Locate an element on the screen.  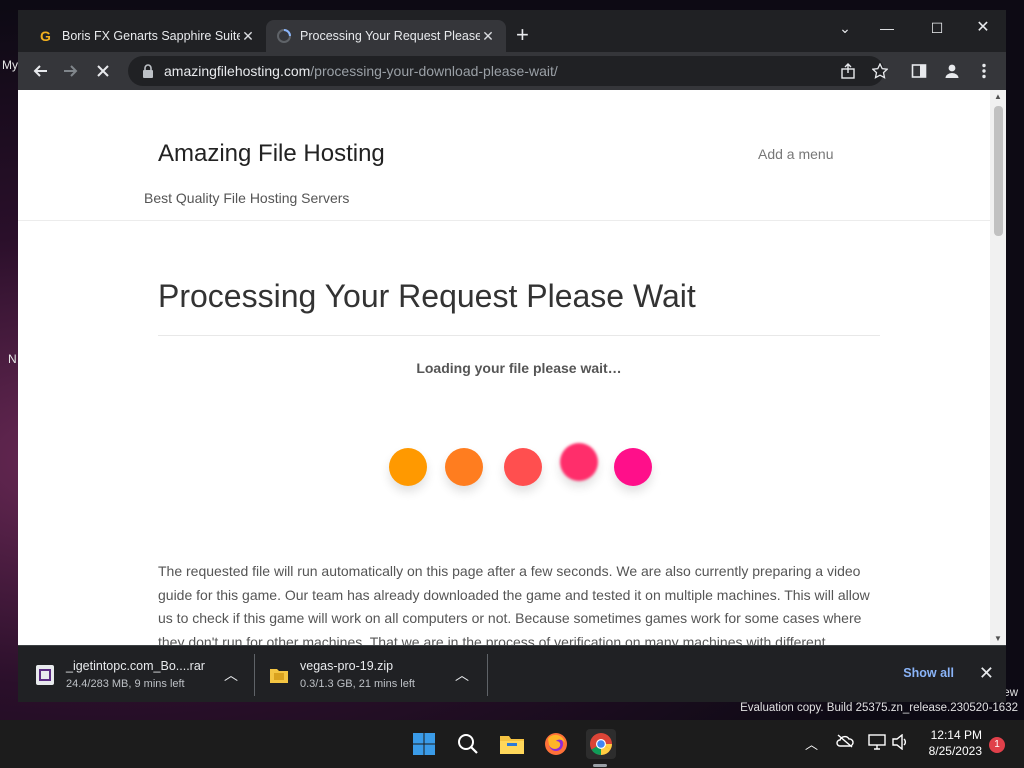
g-icon: G is located at coordinates (46, 36).